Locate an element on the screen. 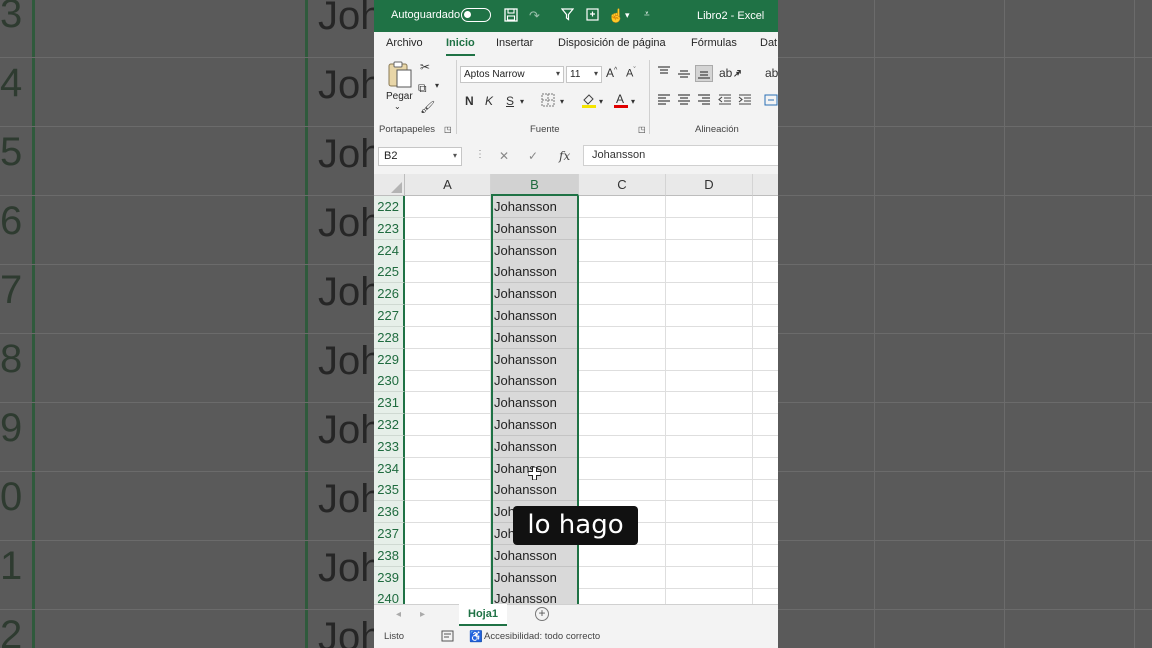  accessibility-icon: ♿ is located at coordinates (476, 636).